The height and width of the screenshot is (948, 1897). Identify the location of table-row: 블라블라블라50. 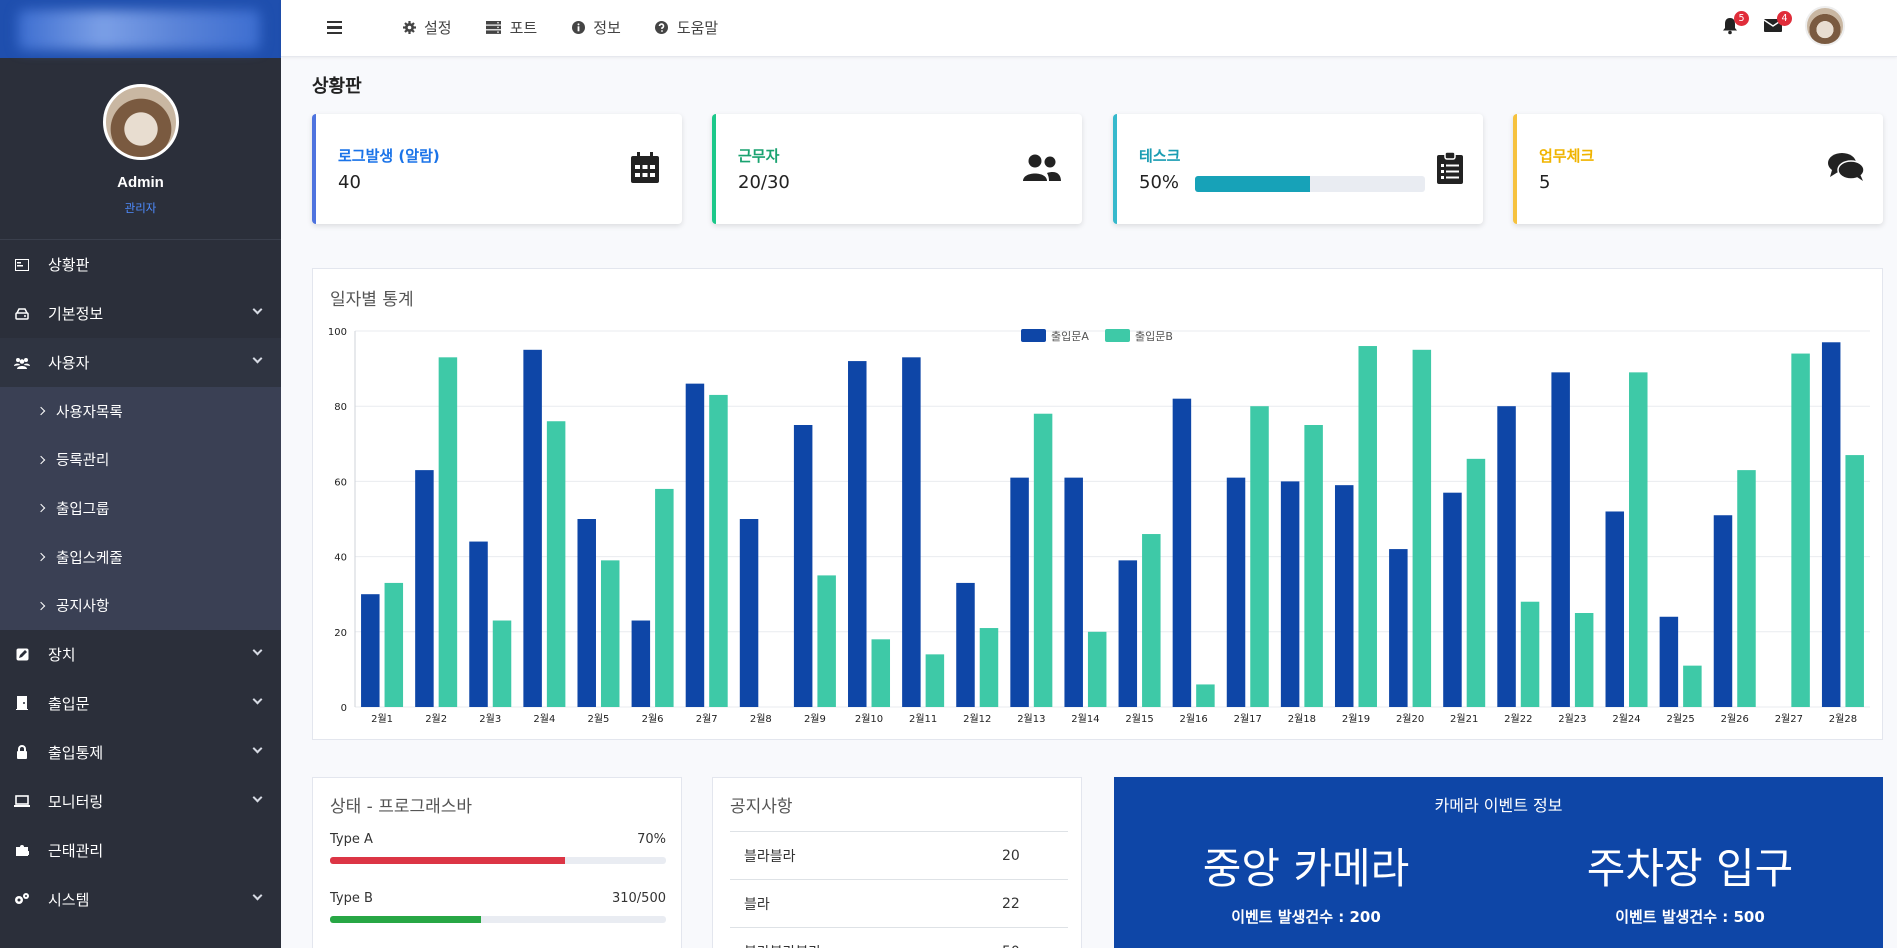
(899, 937).